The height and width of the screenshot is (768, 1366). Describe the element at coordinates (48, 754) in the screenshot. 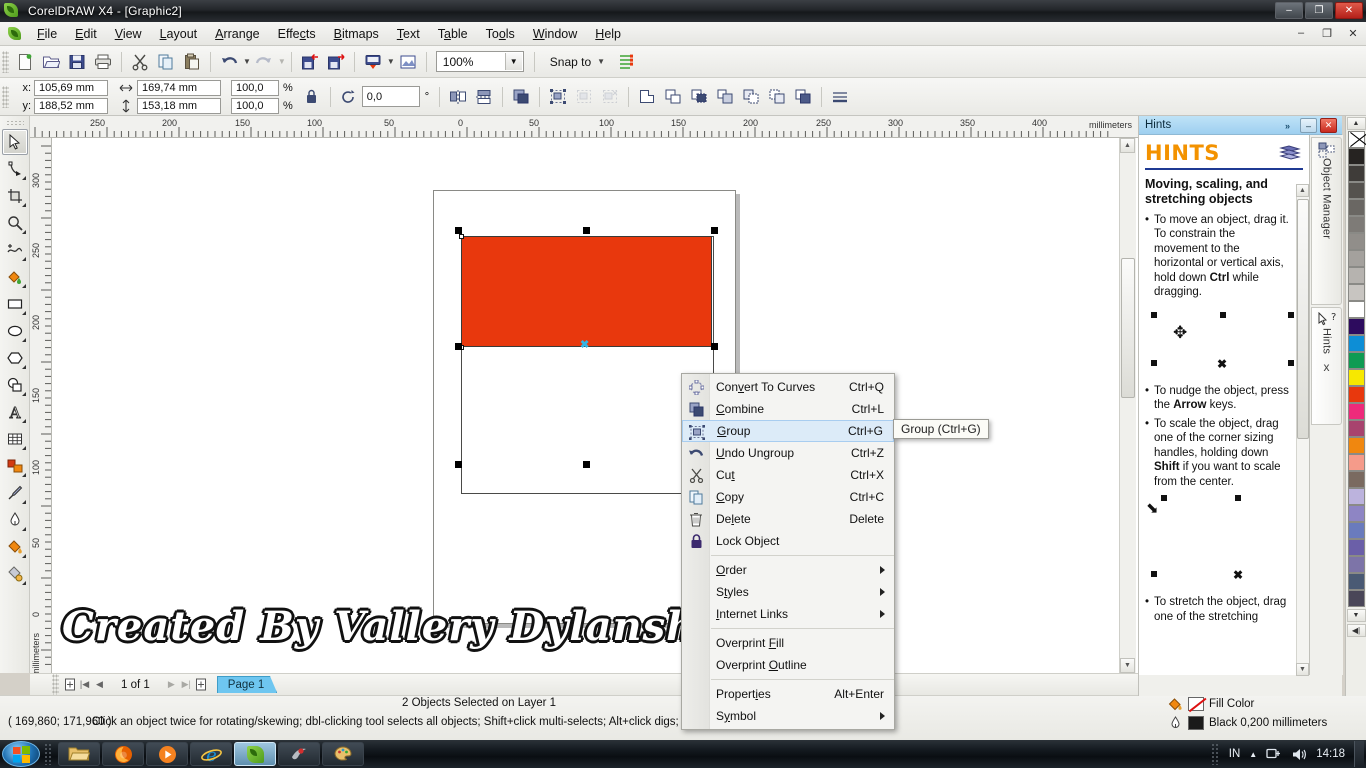

I see `taskbar-grip` at that location.